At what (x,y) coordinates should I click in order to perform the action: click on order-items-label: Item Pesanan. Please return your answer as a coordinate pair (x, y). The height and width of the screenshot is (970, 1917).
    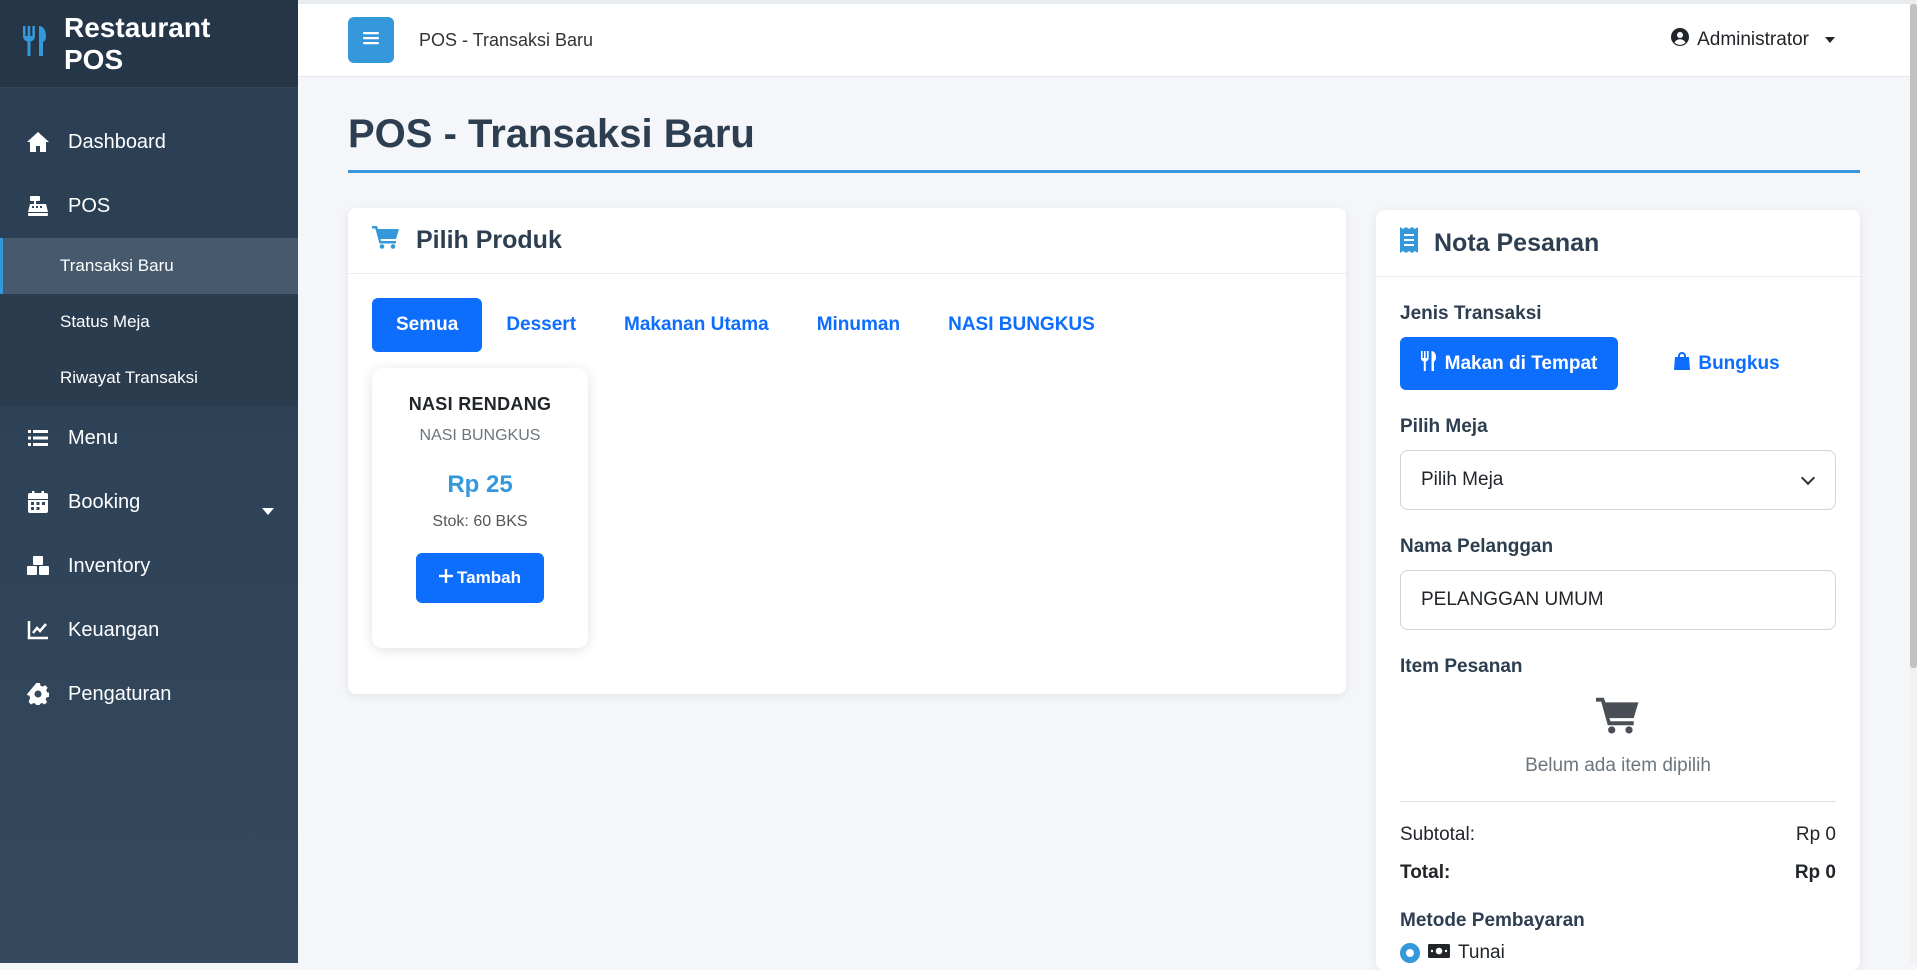
    Looking at the image, I should click on (1461, 666).